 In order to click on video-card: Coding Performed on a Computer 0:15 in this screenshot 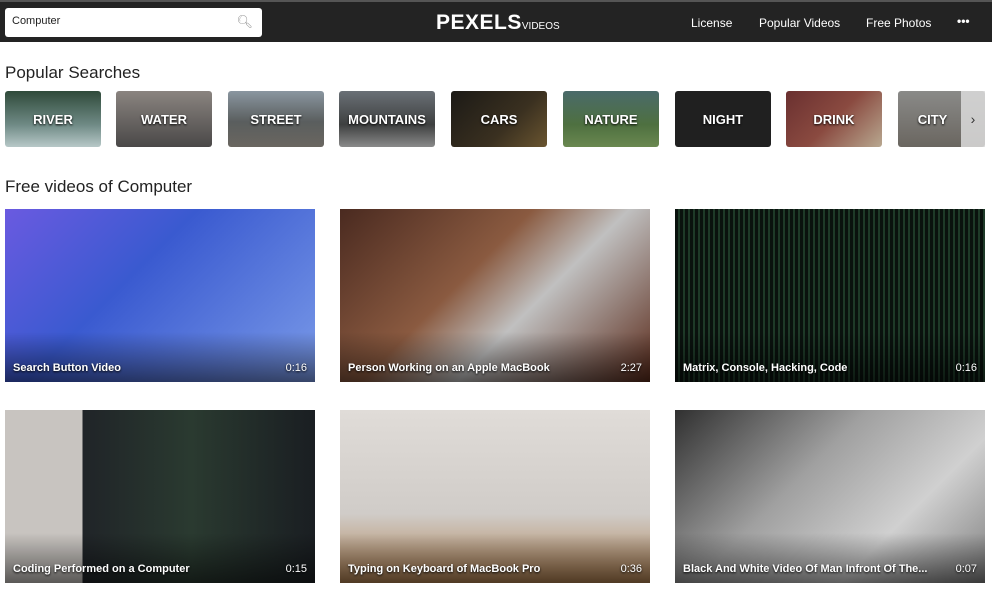, I will do `click(160, 496)`.